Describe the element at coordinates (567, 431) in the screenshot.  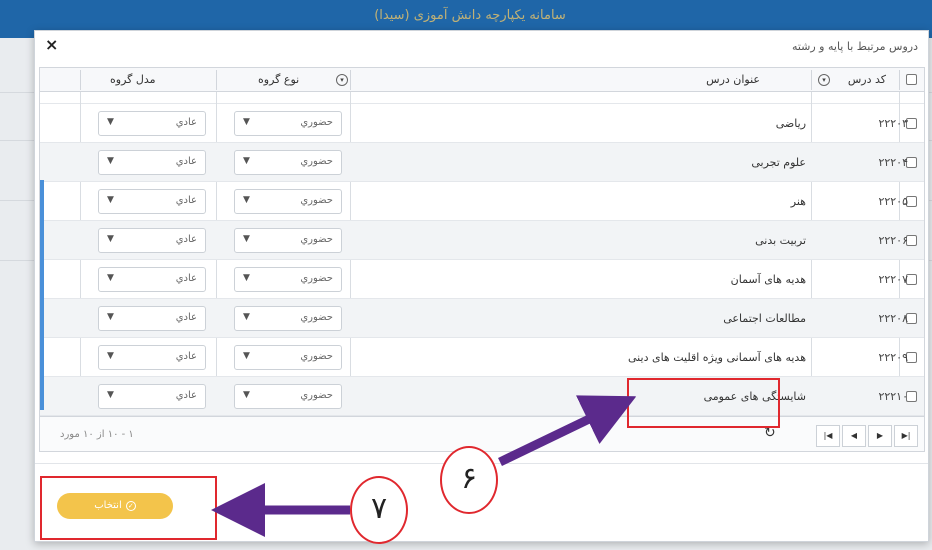
I see `arrow-to-course` at that location.